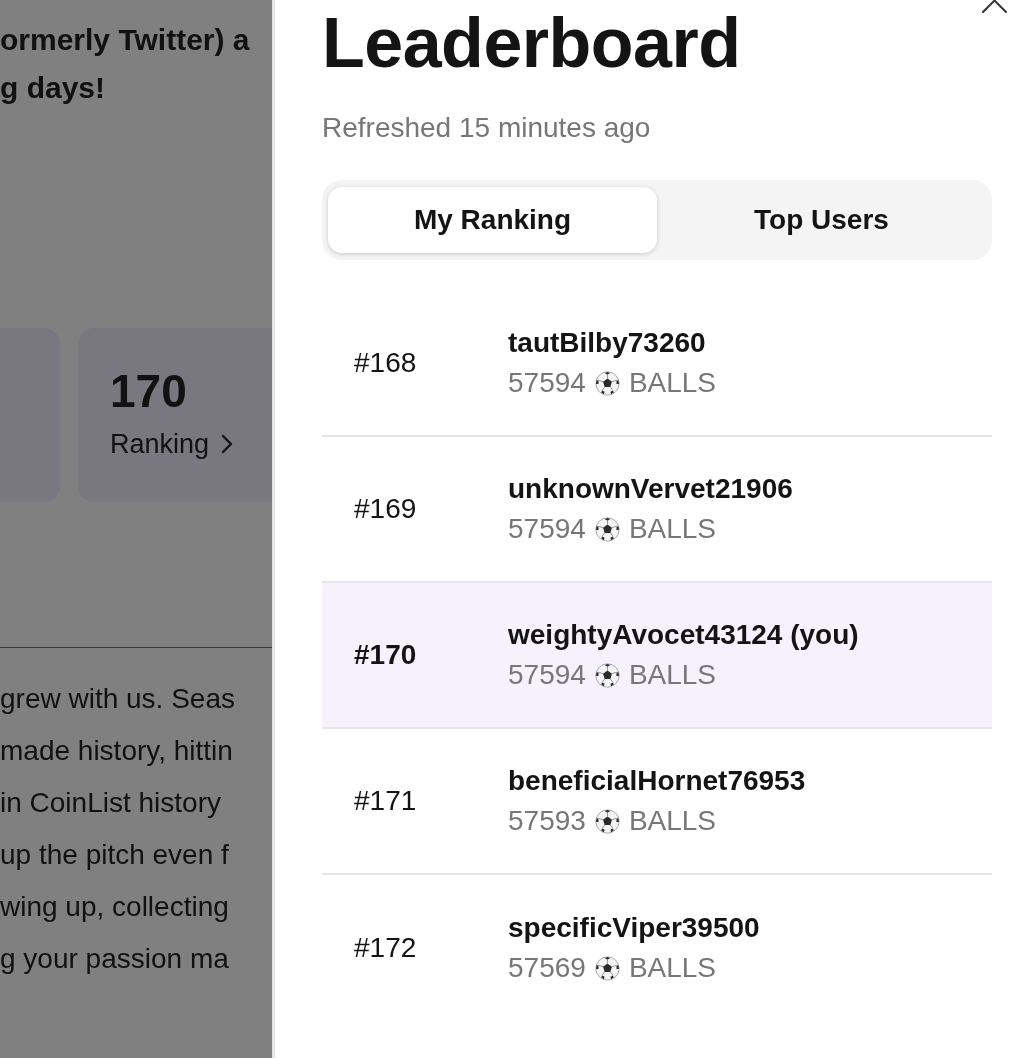  What do you see at coordinates (148, 391) in the screenshot?
I see `ranking-value: 170` at bounding box center [148, 391].